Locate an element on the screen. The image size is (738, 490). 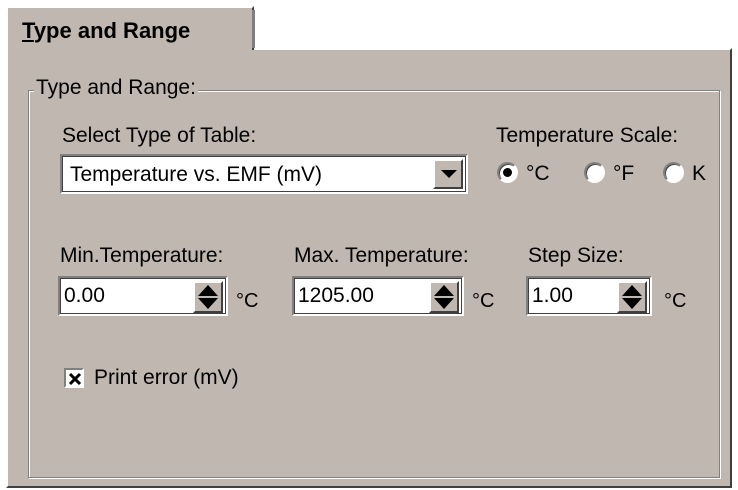
max-temperature-input: 1205.00 is located at coordinates (378, 296).